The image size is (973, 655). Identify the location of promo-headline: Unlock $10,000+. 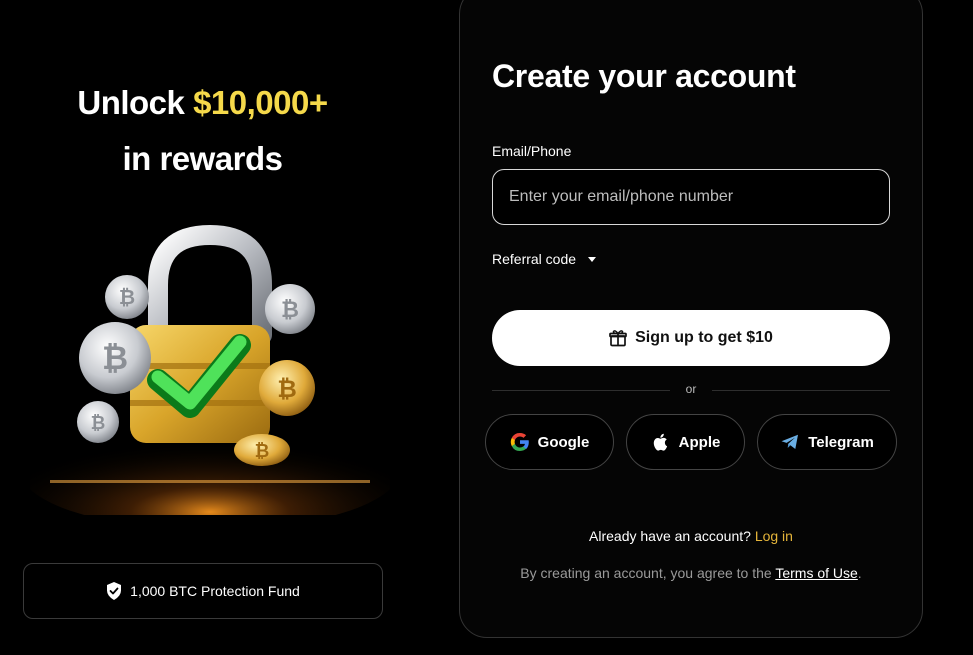
(202, 103).